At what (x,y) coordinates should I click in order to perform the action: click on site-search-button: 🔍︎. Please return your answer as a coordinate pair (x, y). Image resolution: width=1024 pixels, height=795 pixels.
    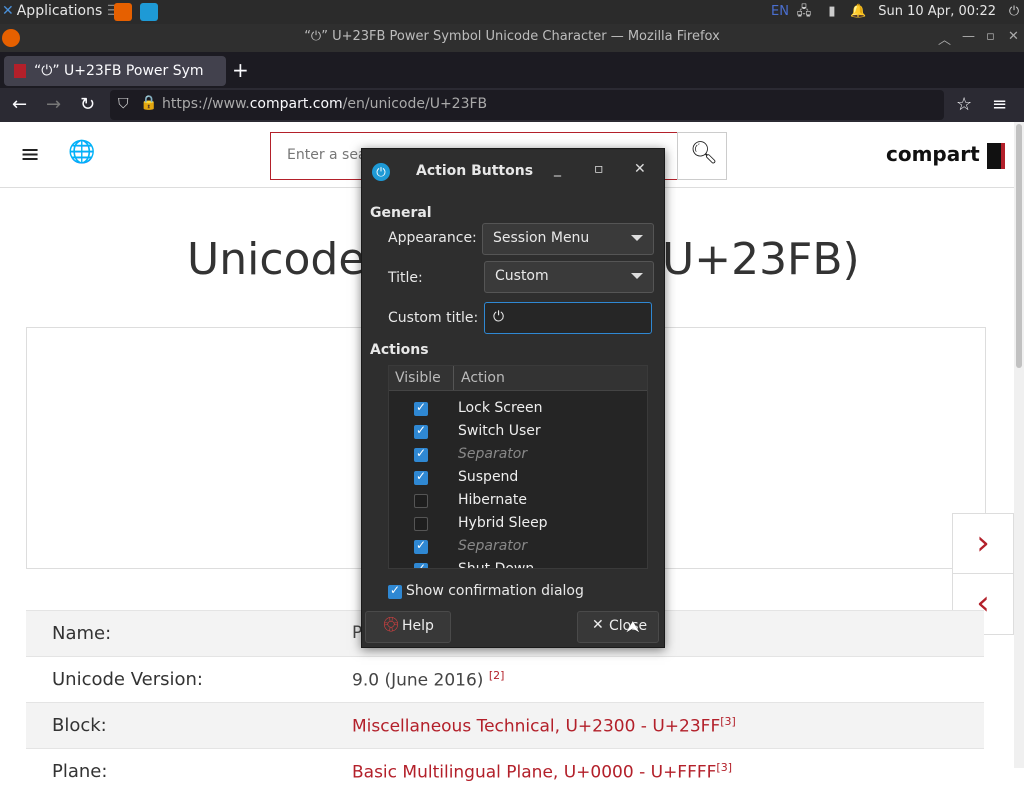
    Looking at the image, I should click on (702, 156).